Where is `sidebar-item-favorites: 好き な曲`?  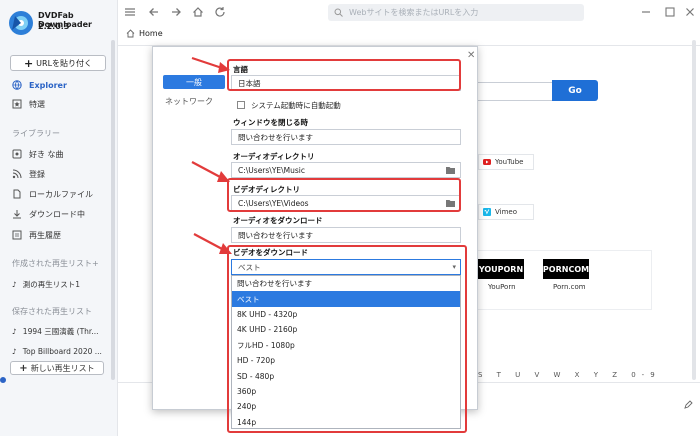
sidebar-item-favorites: 好き な曲 is located at coordinates (62, 154).